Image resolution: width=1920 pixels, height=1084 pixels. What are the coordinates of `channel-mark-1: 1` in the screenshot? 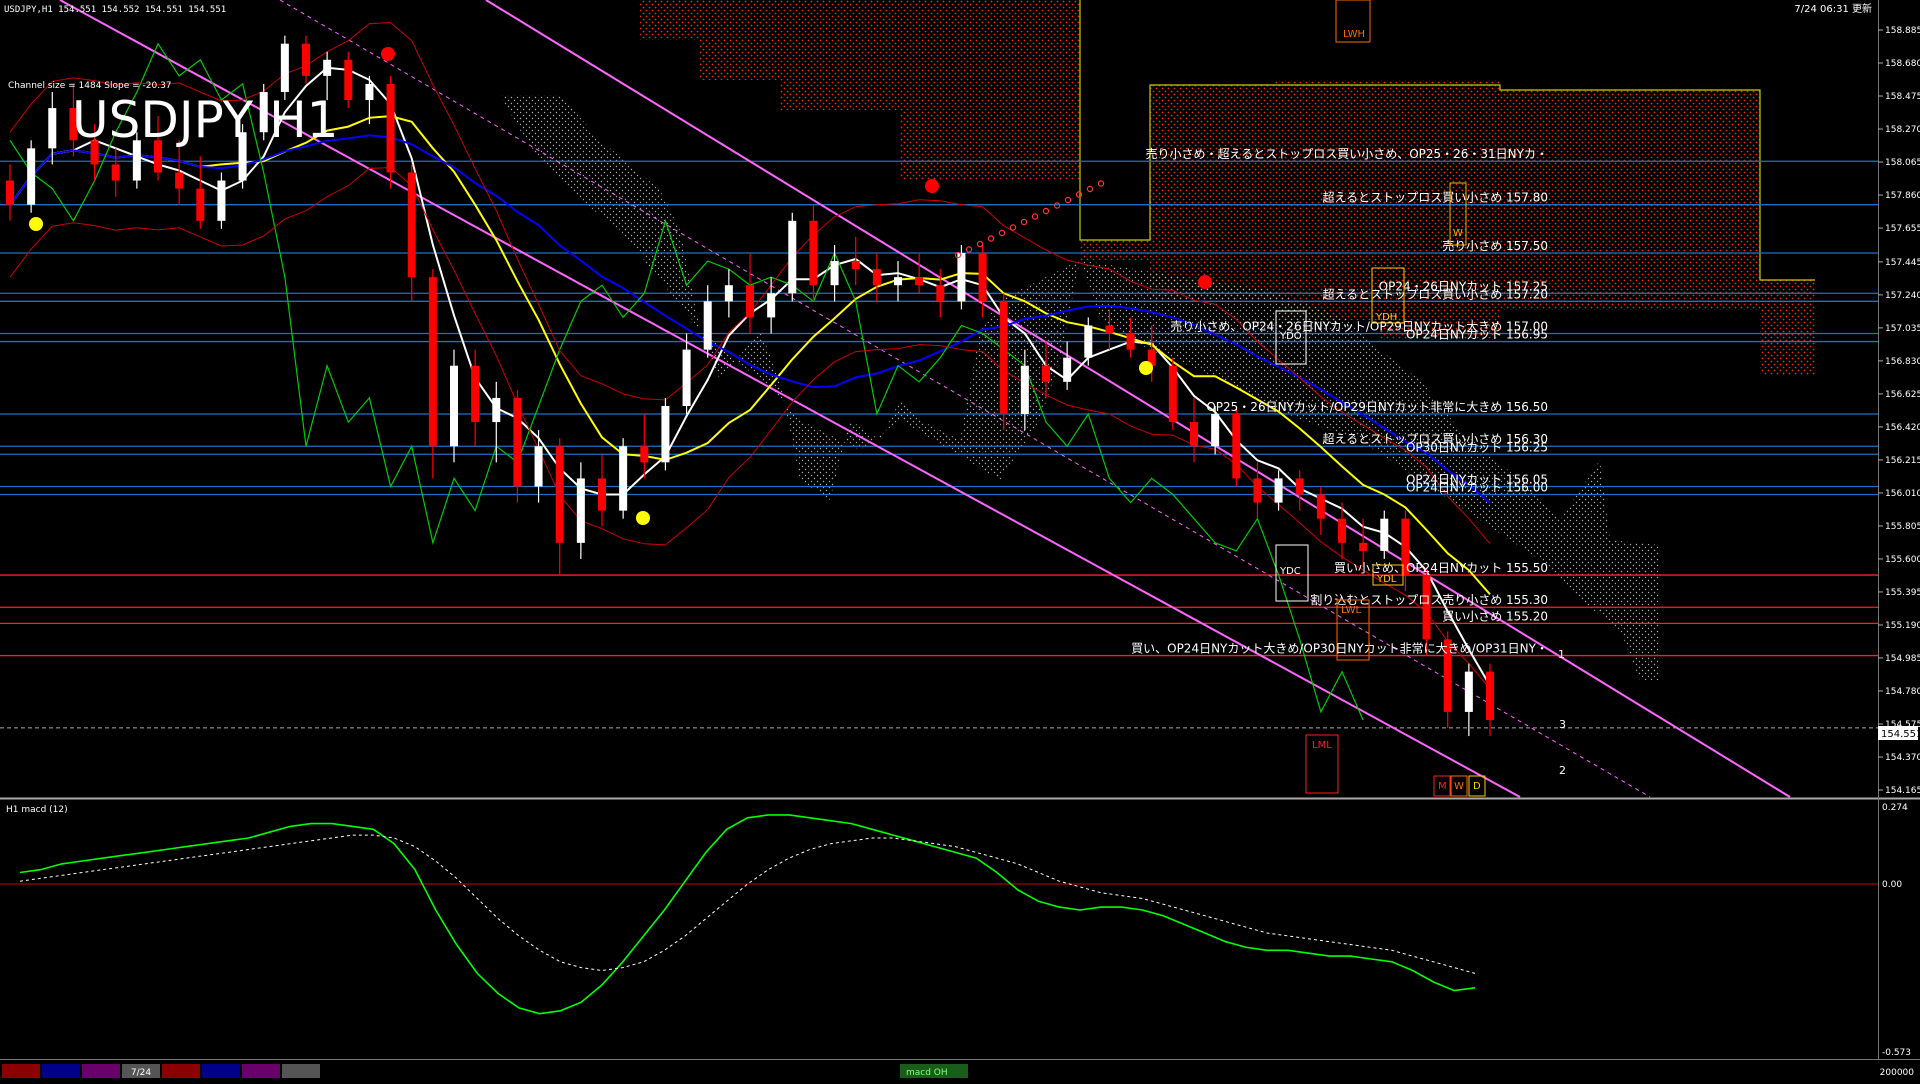 It's located at (1561, 654).